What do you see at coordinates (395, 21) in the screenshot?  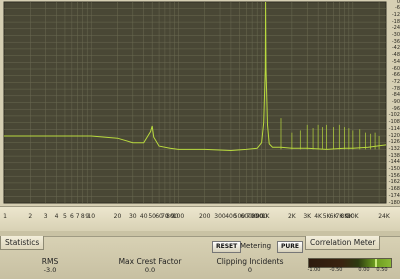 I see `y-tick-label: -18` at bounding box center [395, 21].